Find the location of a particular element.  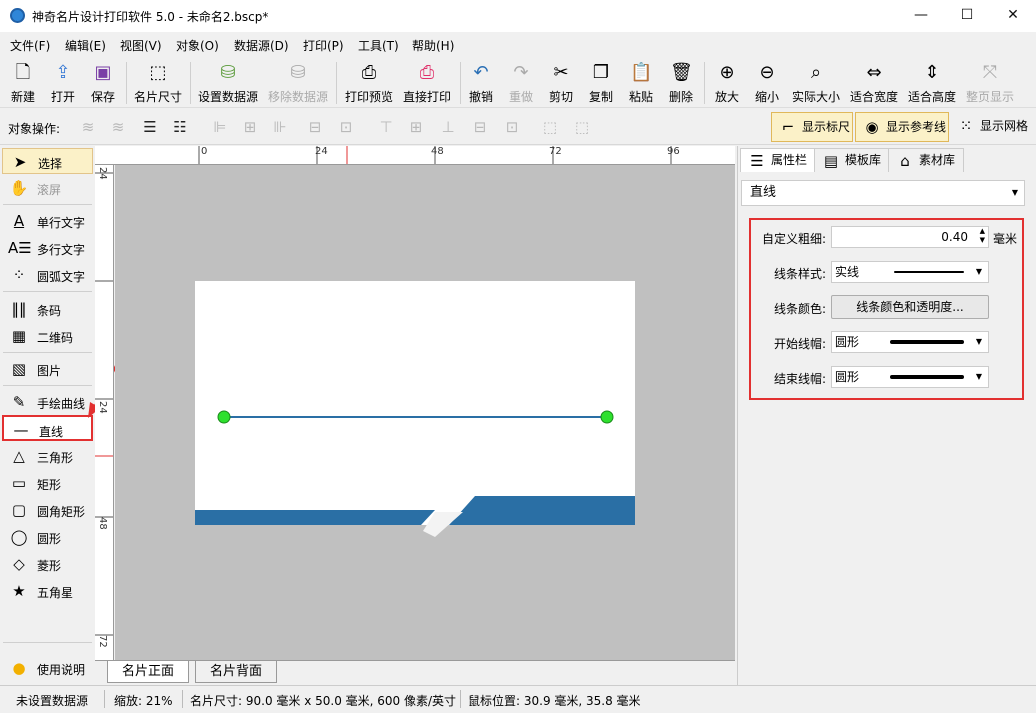

align-bottom-icon: ⊥ is located at coordinates (448, 127).